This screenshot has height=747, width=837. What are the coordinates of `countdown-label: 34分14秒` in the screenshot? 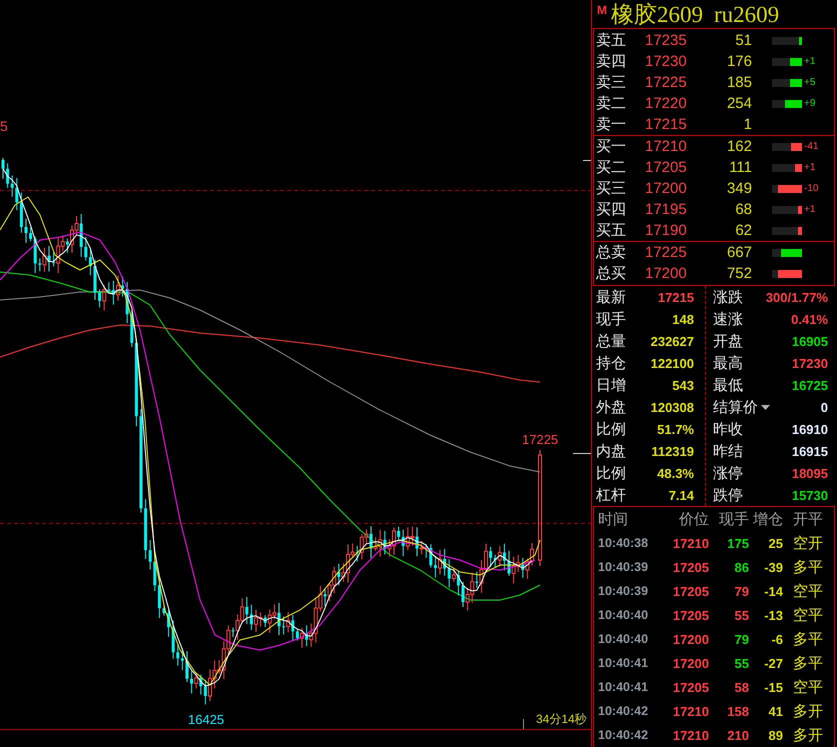 It's located at (561, 719).